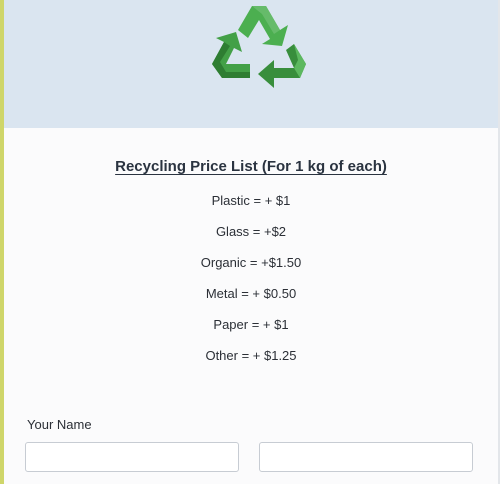 The image size is (500, 484). What do you see at coordinates (251, 200) in the screenshot?
I see `price-item-plastic: Plastic = + $1` at bounding box center [251, 200].